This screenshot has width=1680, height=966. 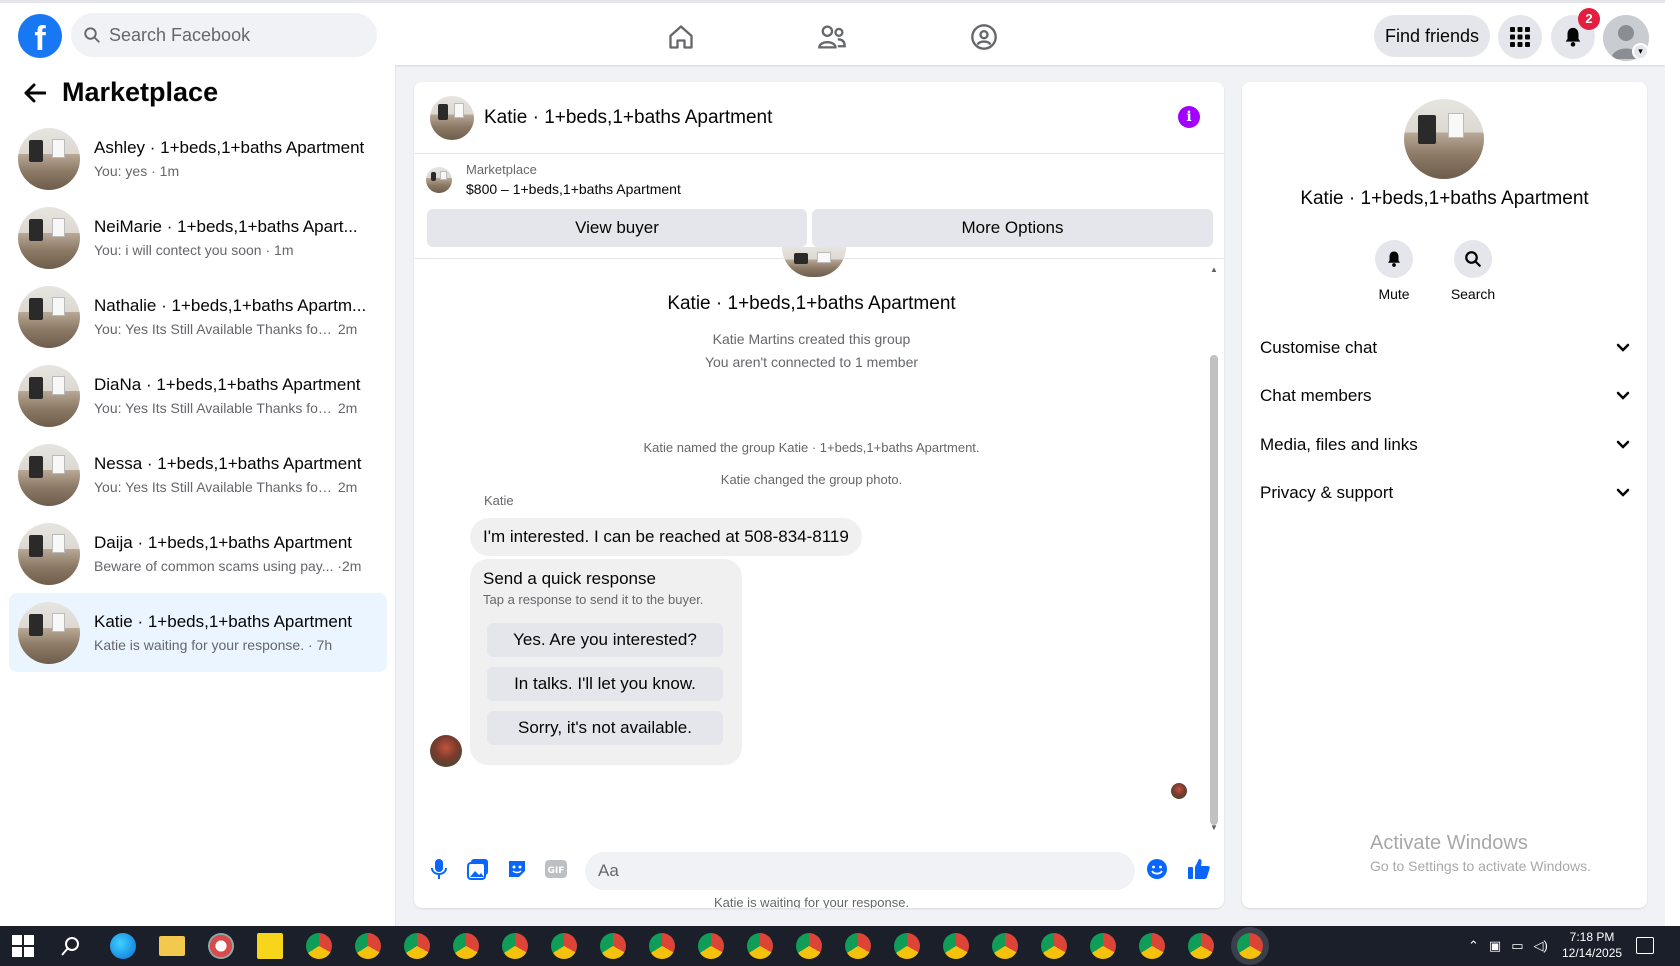 What do you see at coordinates (1445, 493) in the screenshot?
I see `privacy-support-section: Privacy & support` at bounding box center [1445, 493].